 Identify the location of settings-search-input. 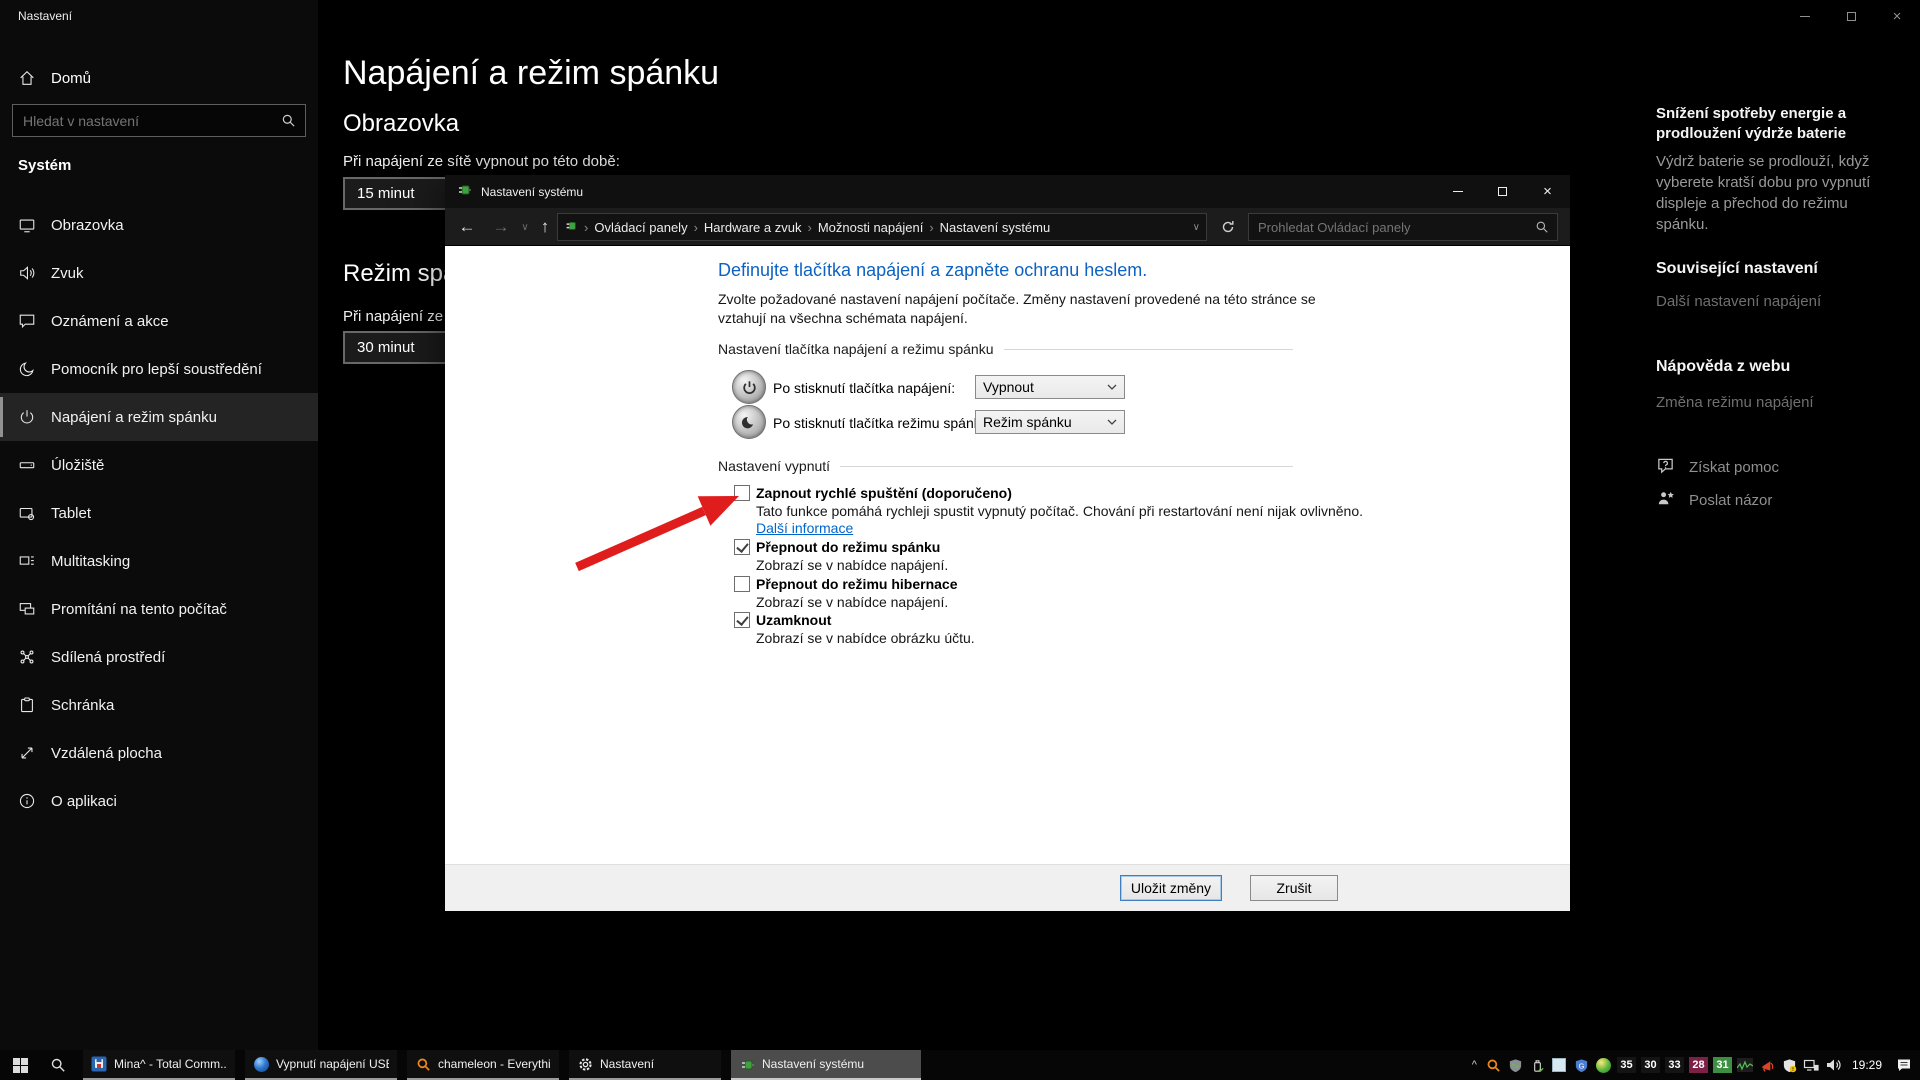
(147, 120).